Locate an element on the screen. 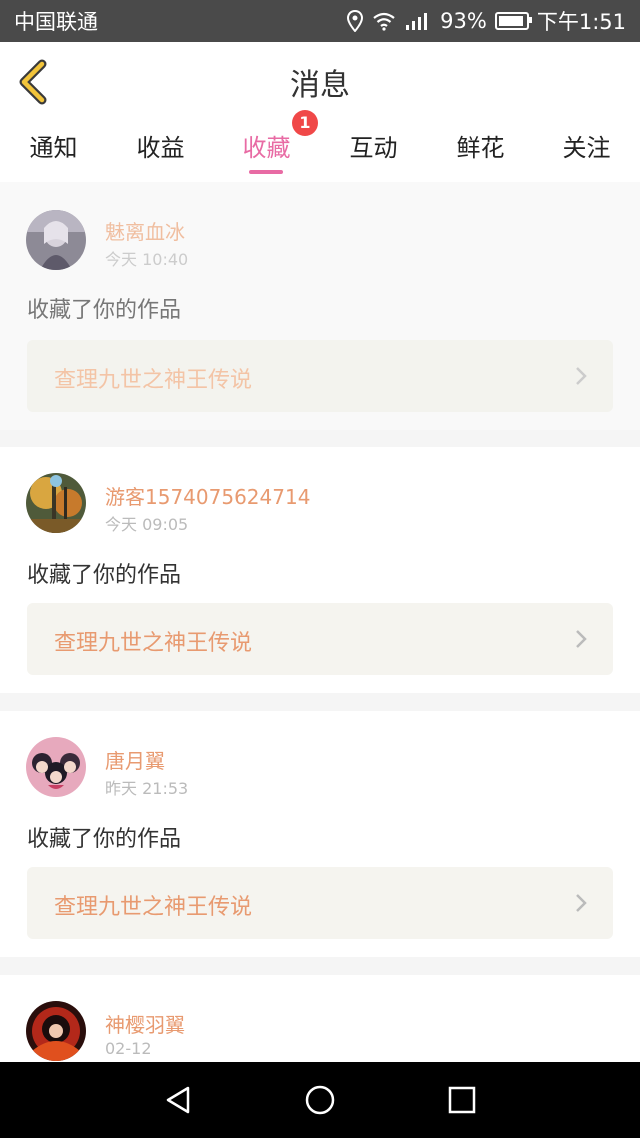  tab-interactions: 互动 is located at coordinates (373, 152).